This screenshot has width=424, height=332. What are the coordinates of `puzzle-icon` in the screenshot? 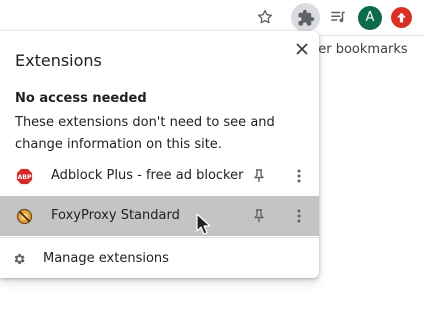 It's located at (306, 17).